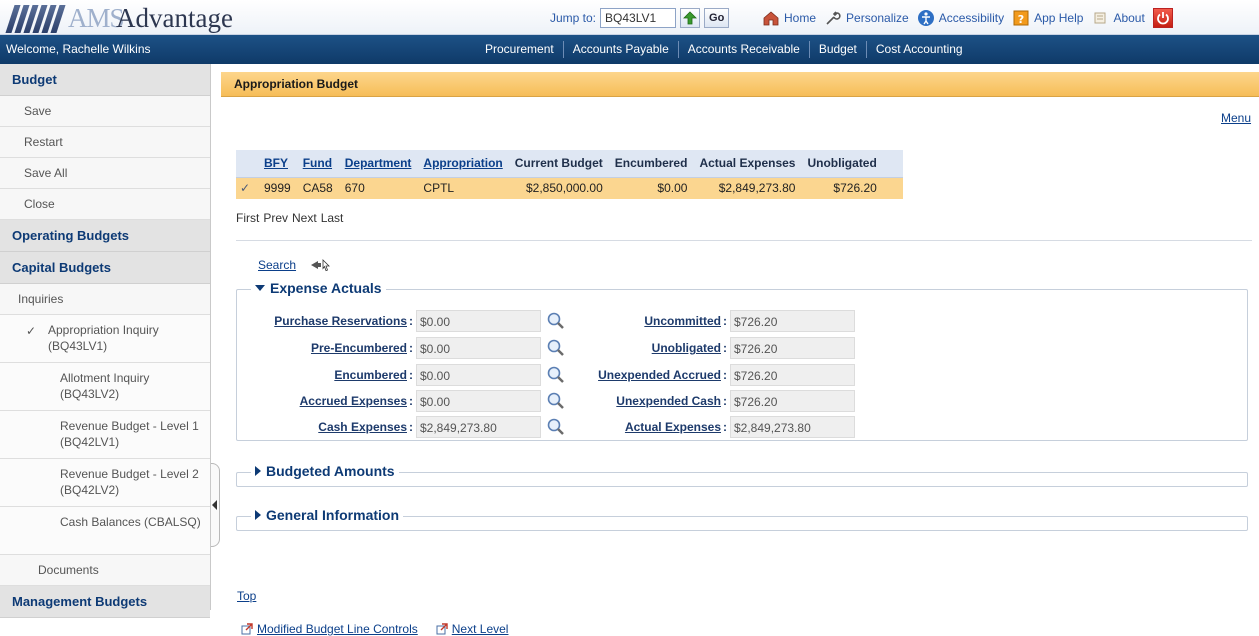 This screenshot has height=636, width=1259. I want to click on cell-fund: CA58, so click(317, 188).